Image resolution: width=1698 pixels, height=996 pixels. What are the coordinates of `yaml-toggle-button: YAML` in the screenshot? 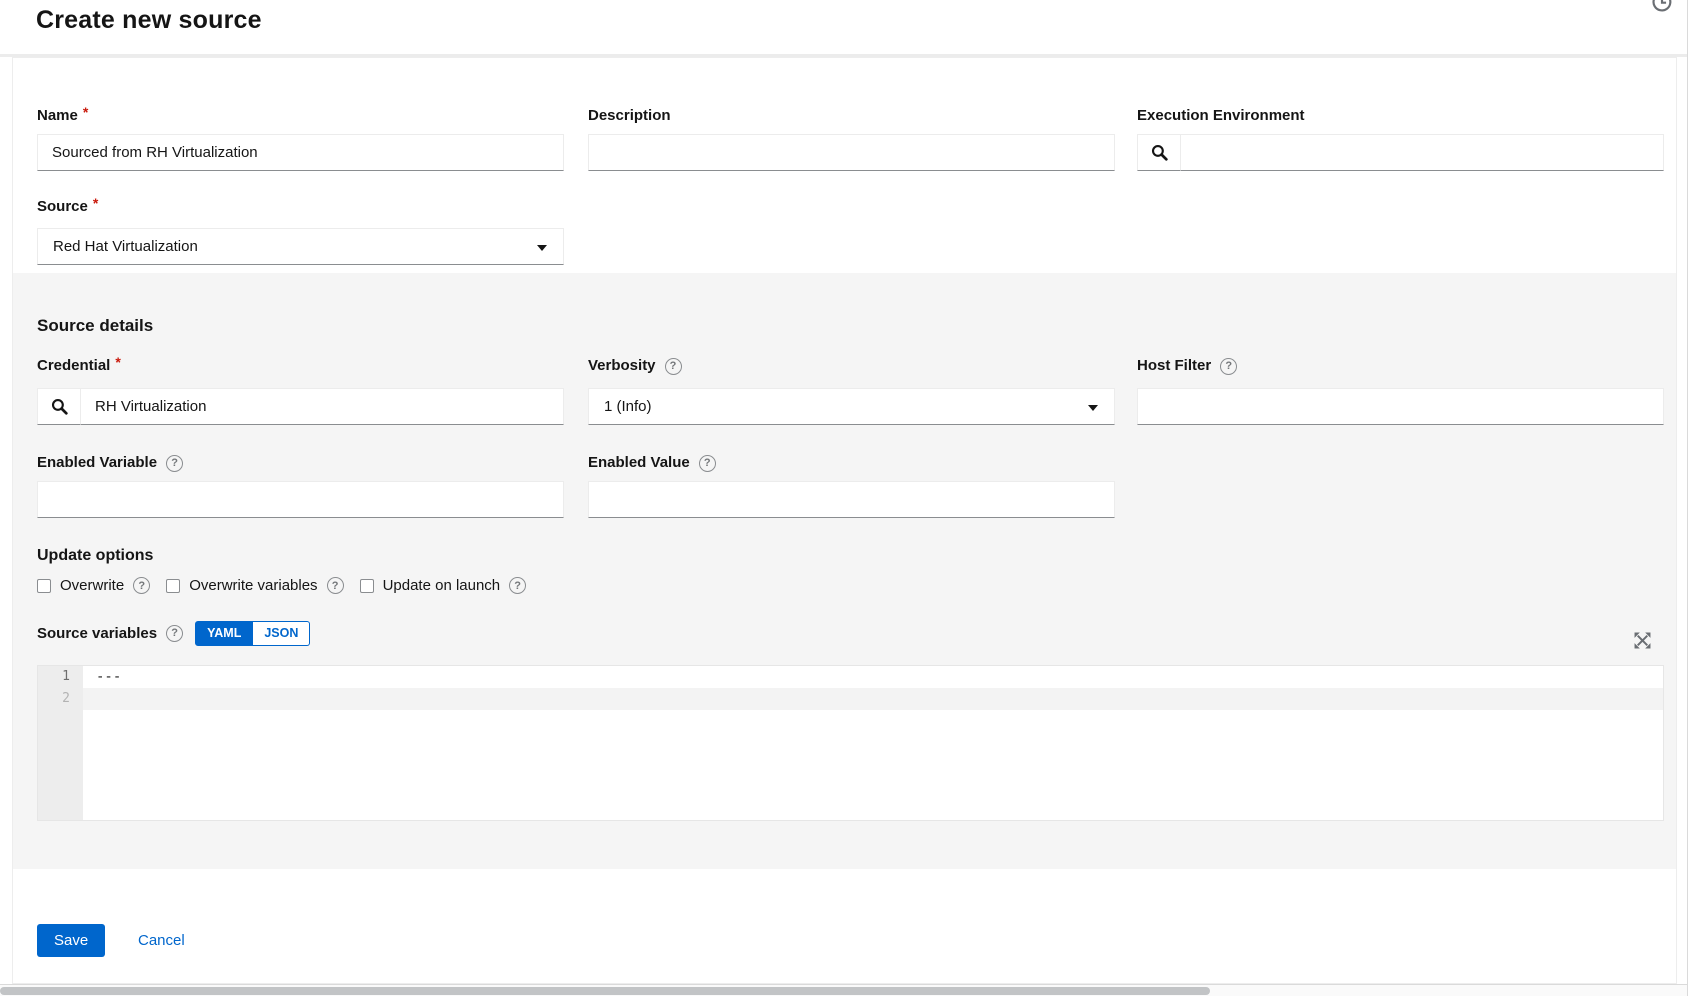 It's located at (224, 633).